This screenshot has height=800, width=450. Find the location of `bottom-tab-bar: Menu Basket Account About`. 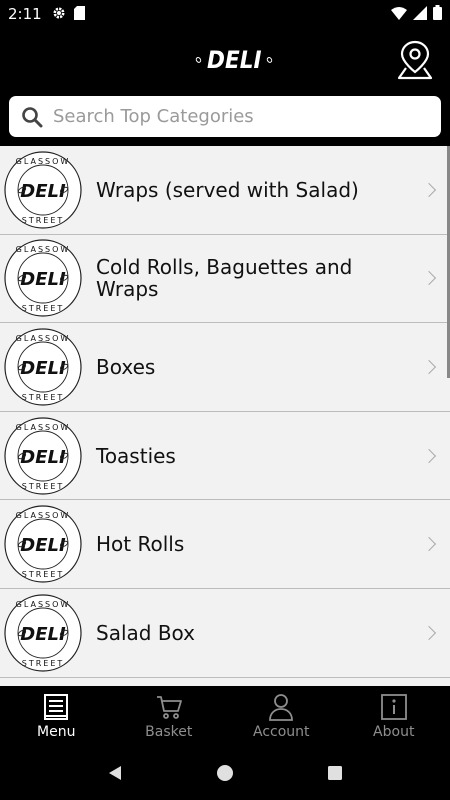

bottom-tab-bar: Menu Basket Account About is located at coordinates (225, 716).